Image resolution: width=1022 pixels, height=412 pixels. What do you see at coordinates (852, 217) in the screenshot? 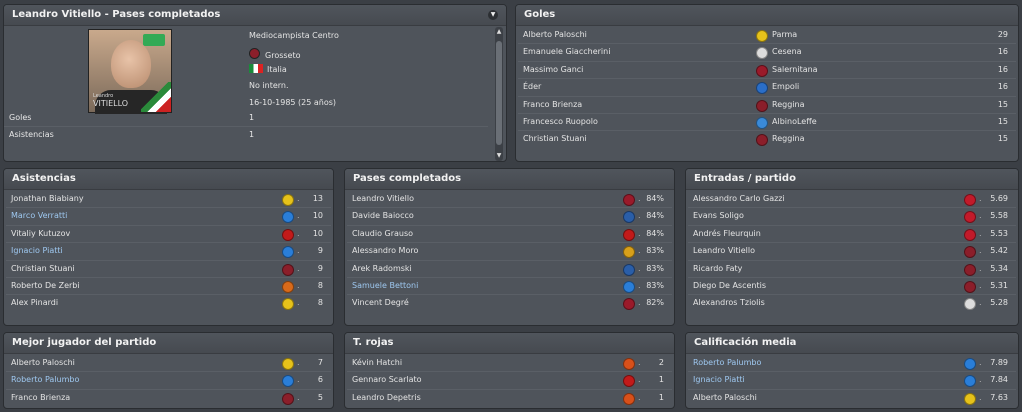
I see `entradas-row: Evans Soligo. 5.58` at bounding box center [852, 217].